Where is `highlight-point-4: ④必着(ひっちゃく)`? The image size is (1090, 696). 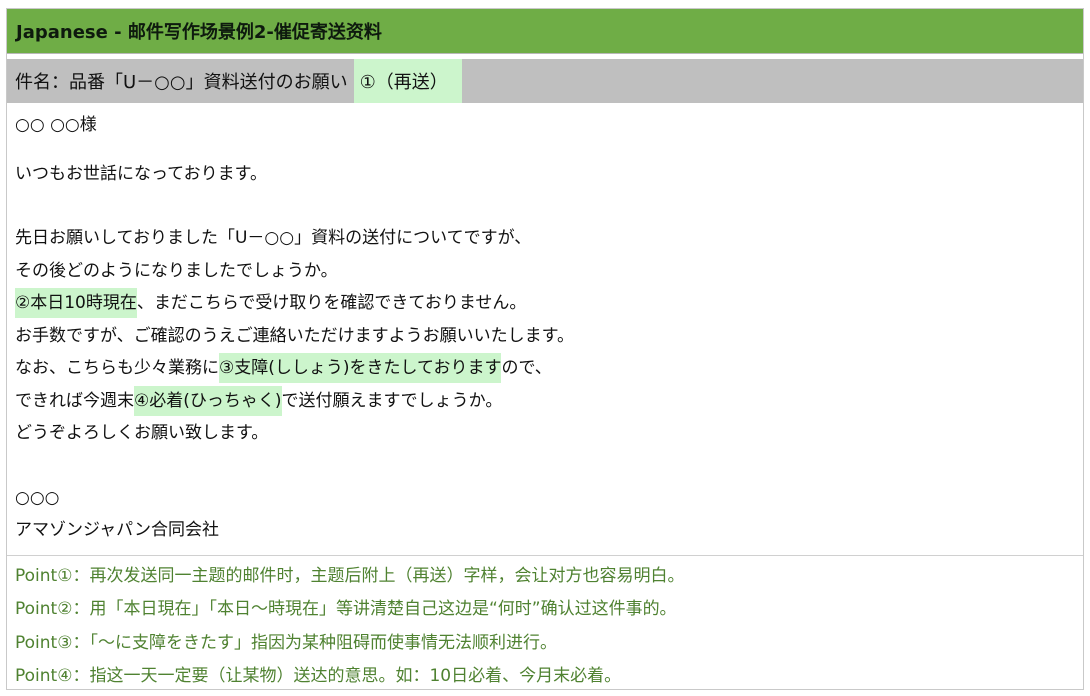
highlight-point-4: ④必着(ひっちゃく) is located at coordinates (208, 400).